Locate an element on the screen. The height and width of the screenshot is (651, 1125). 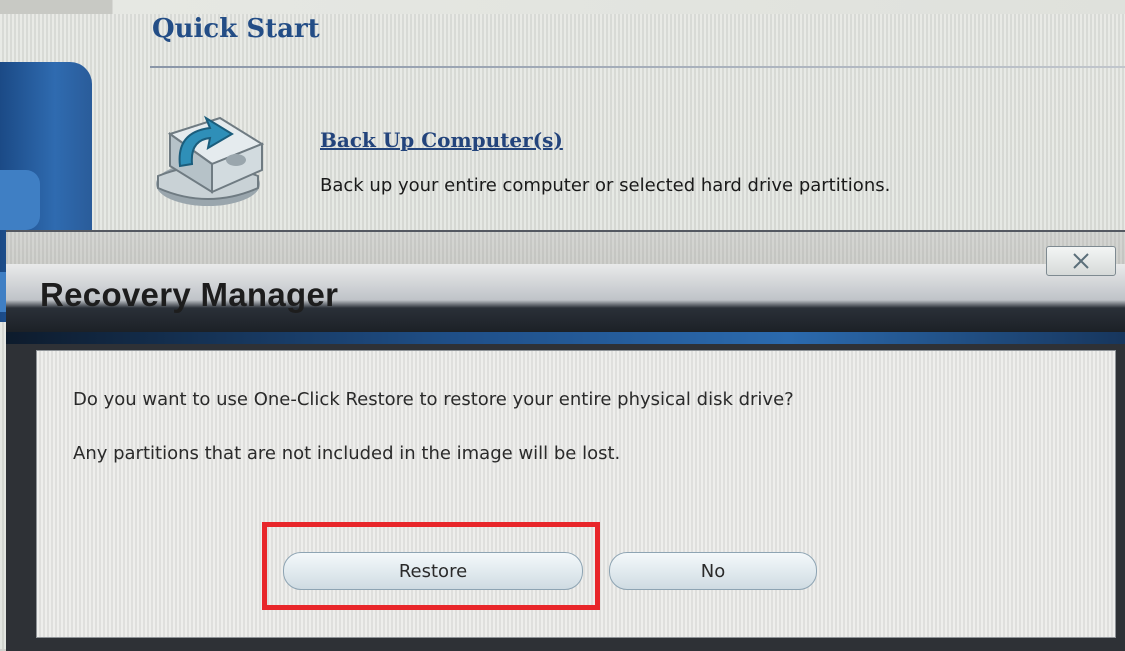
restore-button: Restore is located at coordinates (433, 571).